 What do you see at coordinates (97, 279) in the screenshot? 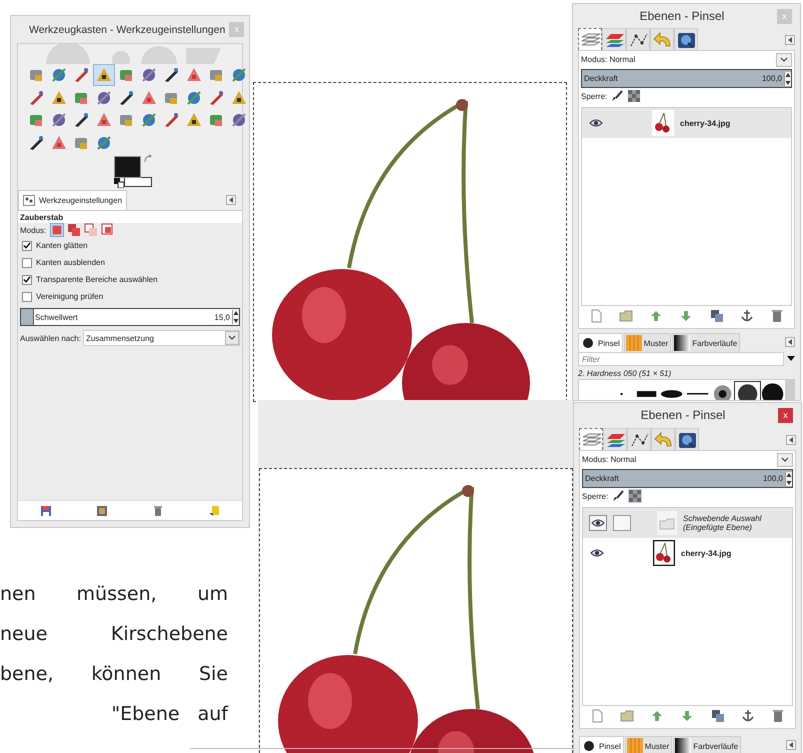
I see `checkbox-label: Transparente Bereiche auswählen` at bounding box center [97, 279].